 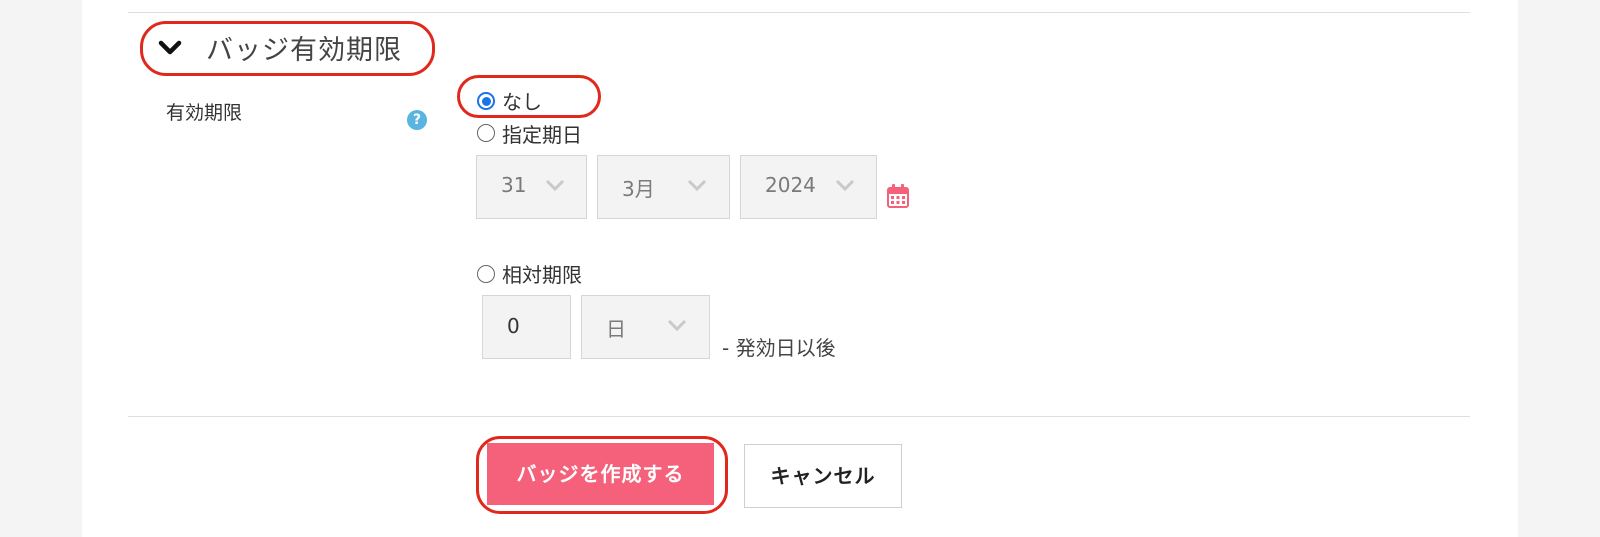 I want to click on radio-fixed-date, so click(x=486, y=133).